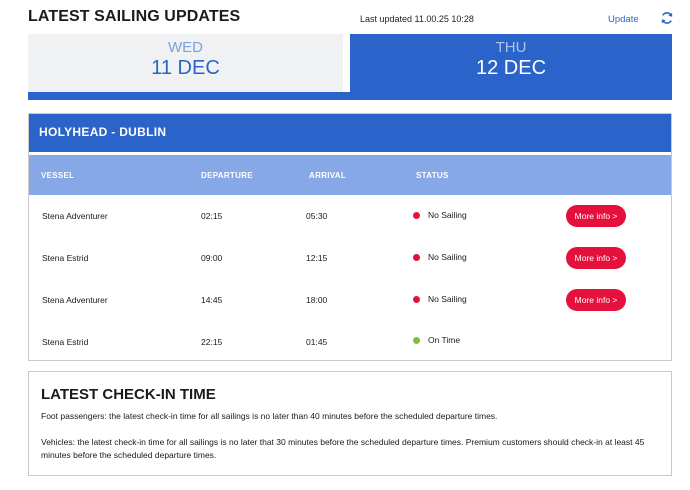 The width and height of the screenshot is (690, 490). What do you see at coordinates (623, 19) in the screenshot?
I see `update-link: Update` at bounding box center [623, 19].